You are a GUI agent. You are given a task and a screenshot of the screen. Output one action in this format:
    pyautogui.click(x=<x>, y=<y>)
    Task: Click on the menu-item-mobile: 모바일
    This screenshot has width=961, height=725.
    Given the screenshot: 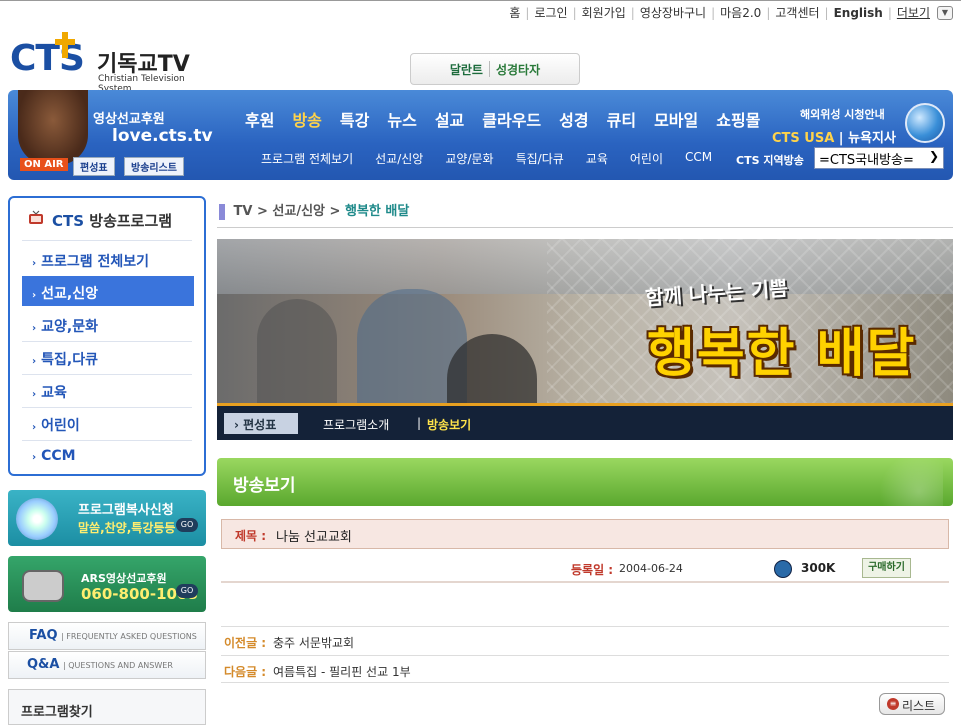 What is the action you would take?
    pyautogui.click(x=676, y=119)
    